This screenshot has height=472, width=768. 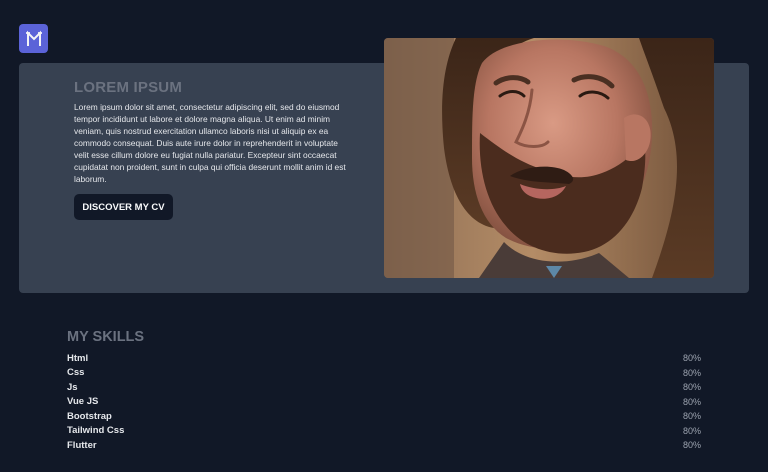 What do you see at coordinates (106, 337) in the screenshot?
I see `skills-title: MY SKILLS` at bounding box center [106, 337].